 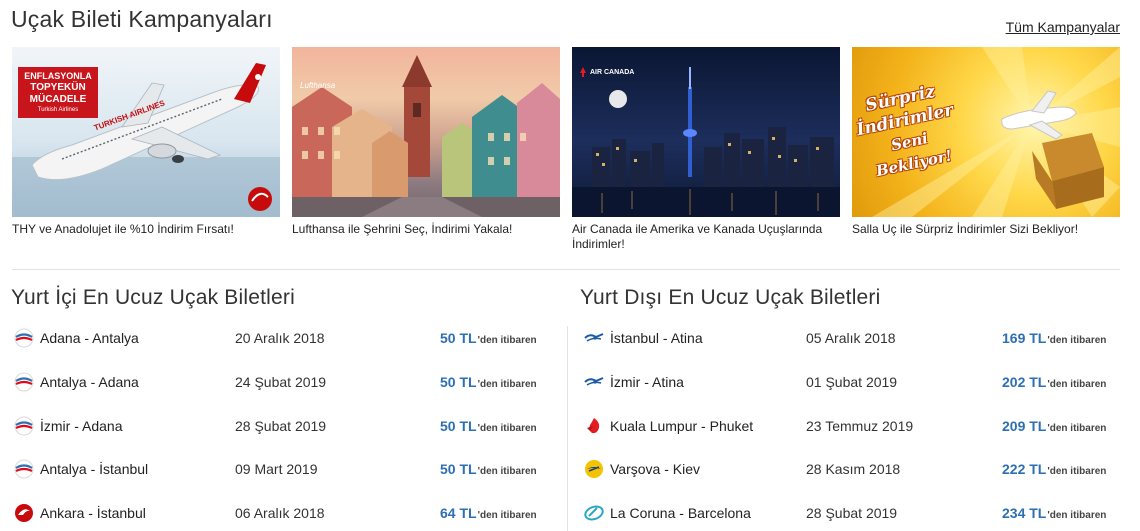 I want to click on price-value: 222 TL, so click(x=1024, y=469).